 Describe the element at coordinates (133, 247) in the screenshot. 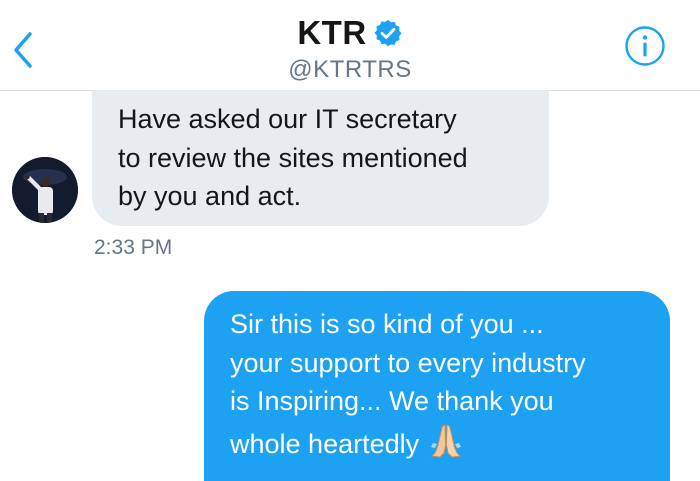

I see `message-timestamp: 2:33 PM` at that location.